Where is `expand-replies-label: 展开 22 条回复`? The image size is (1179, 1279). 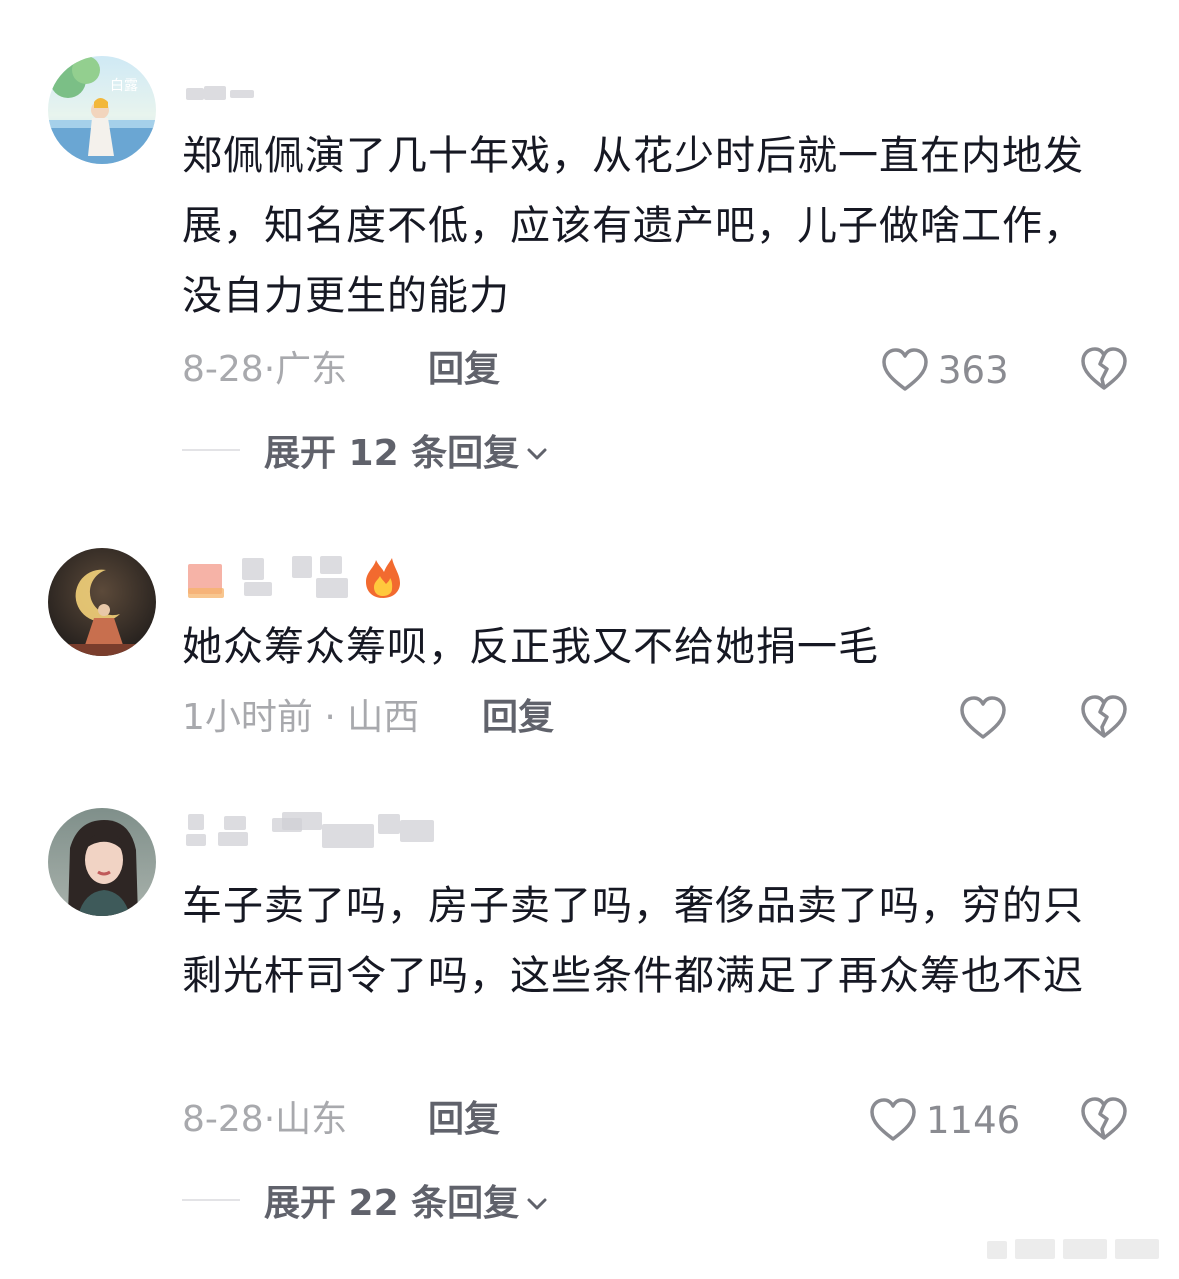
expand-replies-label: 展开 22 条回复 is located at coordinates (392, 1203).